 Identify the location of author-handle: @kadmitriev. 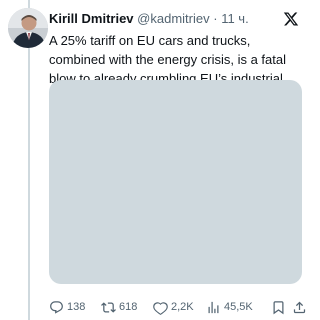
(173, 18).